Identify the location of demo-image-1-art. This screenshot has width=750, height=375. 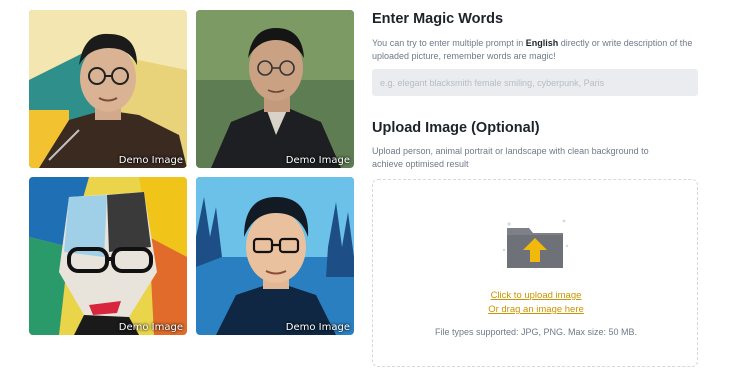
(108, 89).